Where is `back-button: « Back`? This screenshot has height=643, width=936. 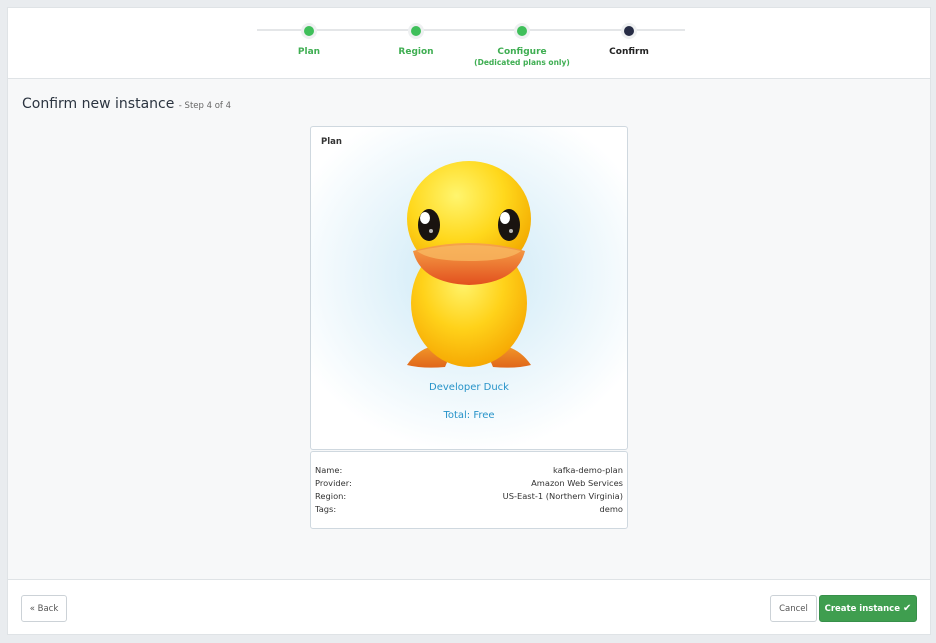
back-button: « Back is located at coordinates (44, 608).